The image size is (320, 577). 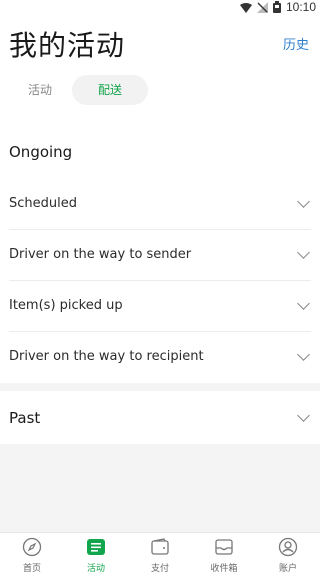 I want to click on list-item-driver-to-sender: Driver on the way to sender, so click(x=160, y=254).